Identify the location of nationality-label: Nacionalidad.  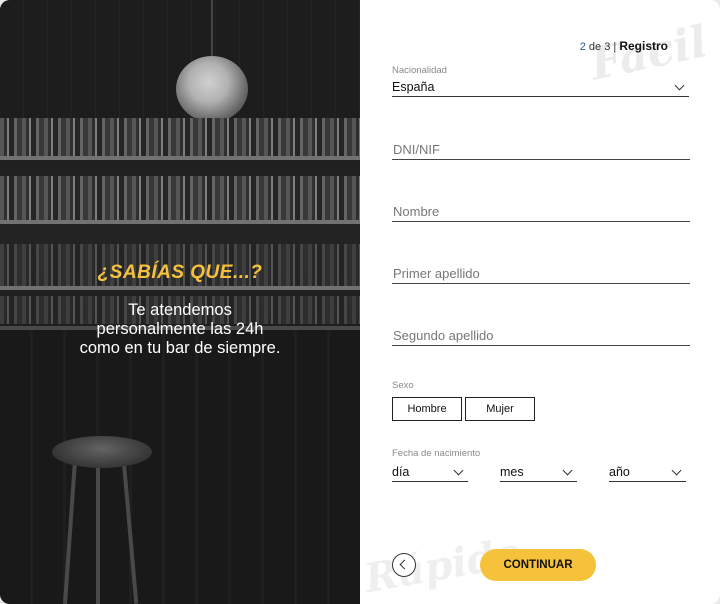
(419, 70).